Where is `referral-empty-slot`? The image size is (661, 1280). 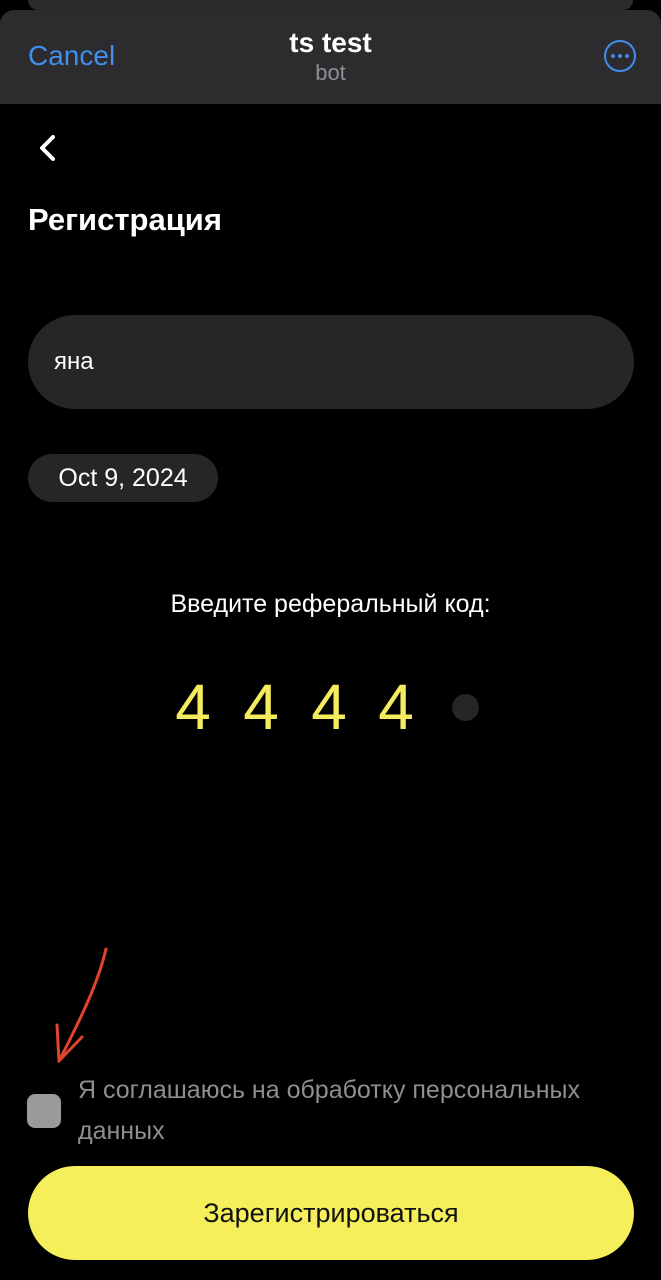
referral-empty-slot is located at coordinates (465, 707).